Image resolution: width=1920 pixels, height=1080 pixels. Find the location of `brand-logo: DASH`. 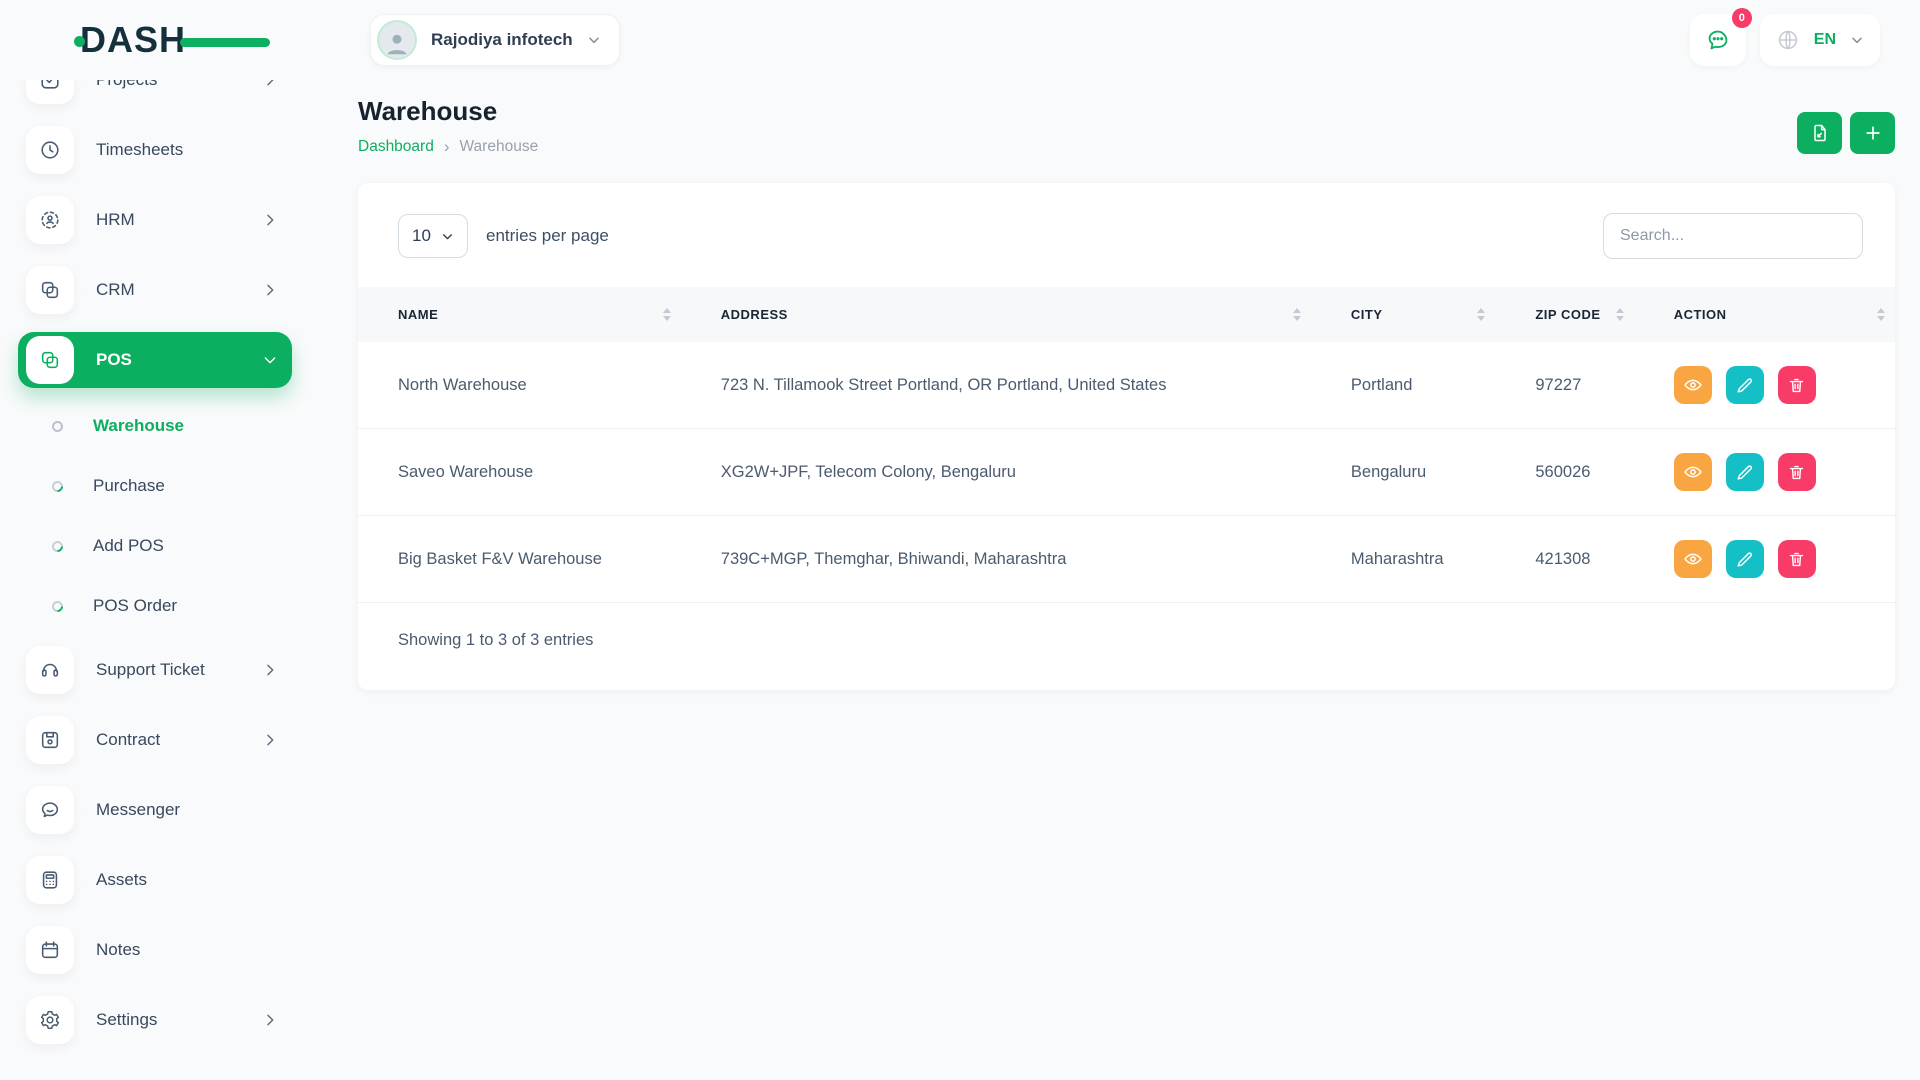

brand-logo: DASH is located at coordinates (155, 40).